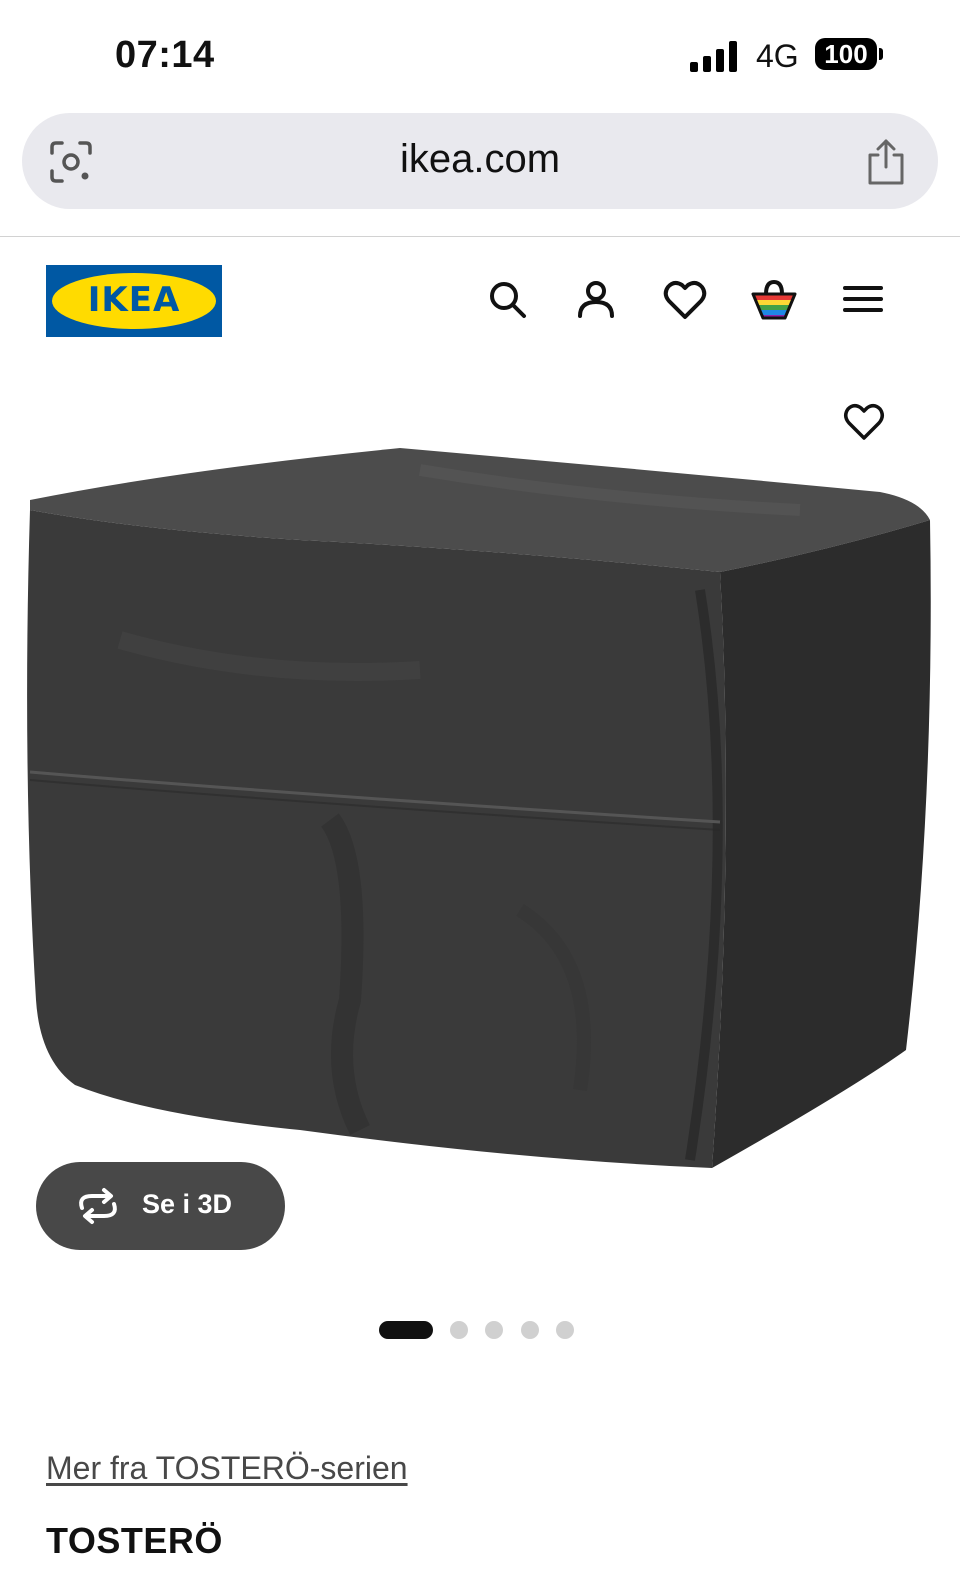 This screenshot has height=1581, width=960. I want to click on hamburger-menu-icon, so click(863, 300).